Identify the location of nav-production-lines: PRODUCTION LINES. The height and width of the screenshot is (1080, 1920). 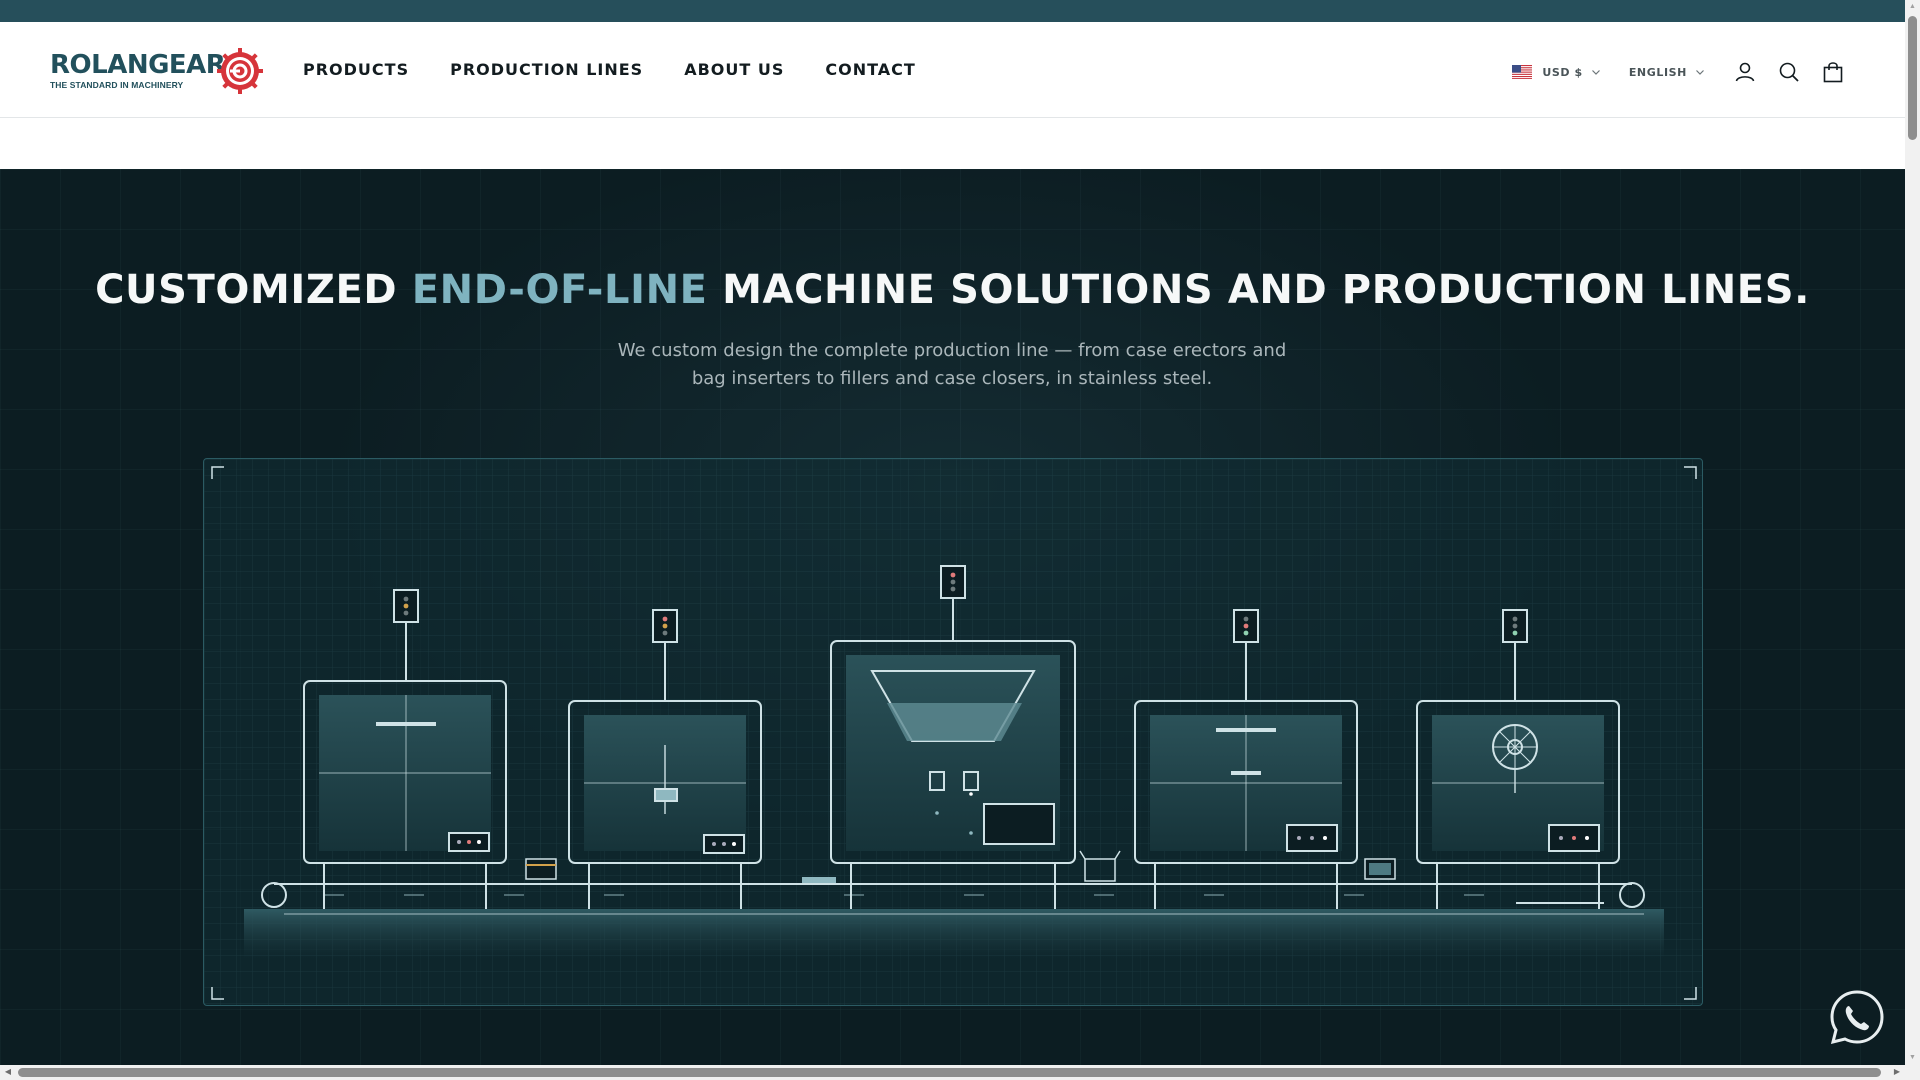
(546, 69).